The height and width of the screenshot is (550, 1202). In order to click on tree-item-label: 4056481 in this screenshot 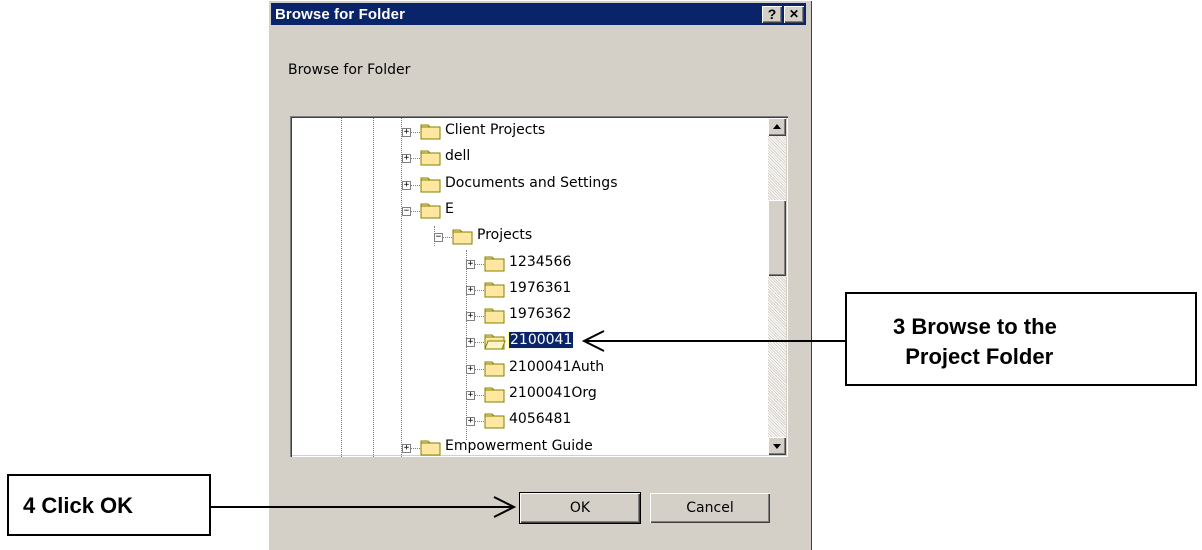, I will do `click(540, 419)`.